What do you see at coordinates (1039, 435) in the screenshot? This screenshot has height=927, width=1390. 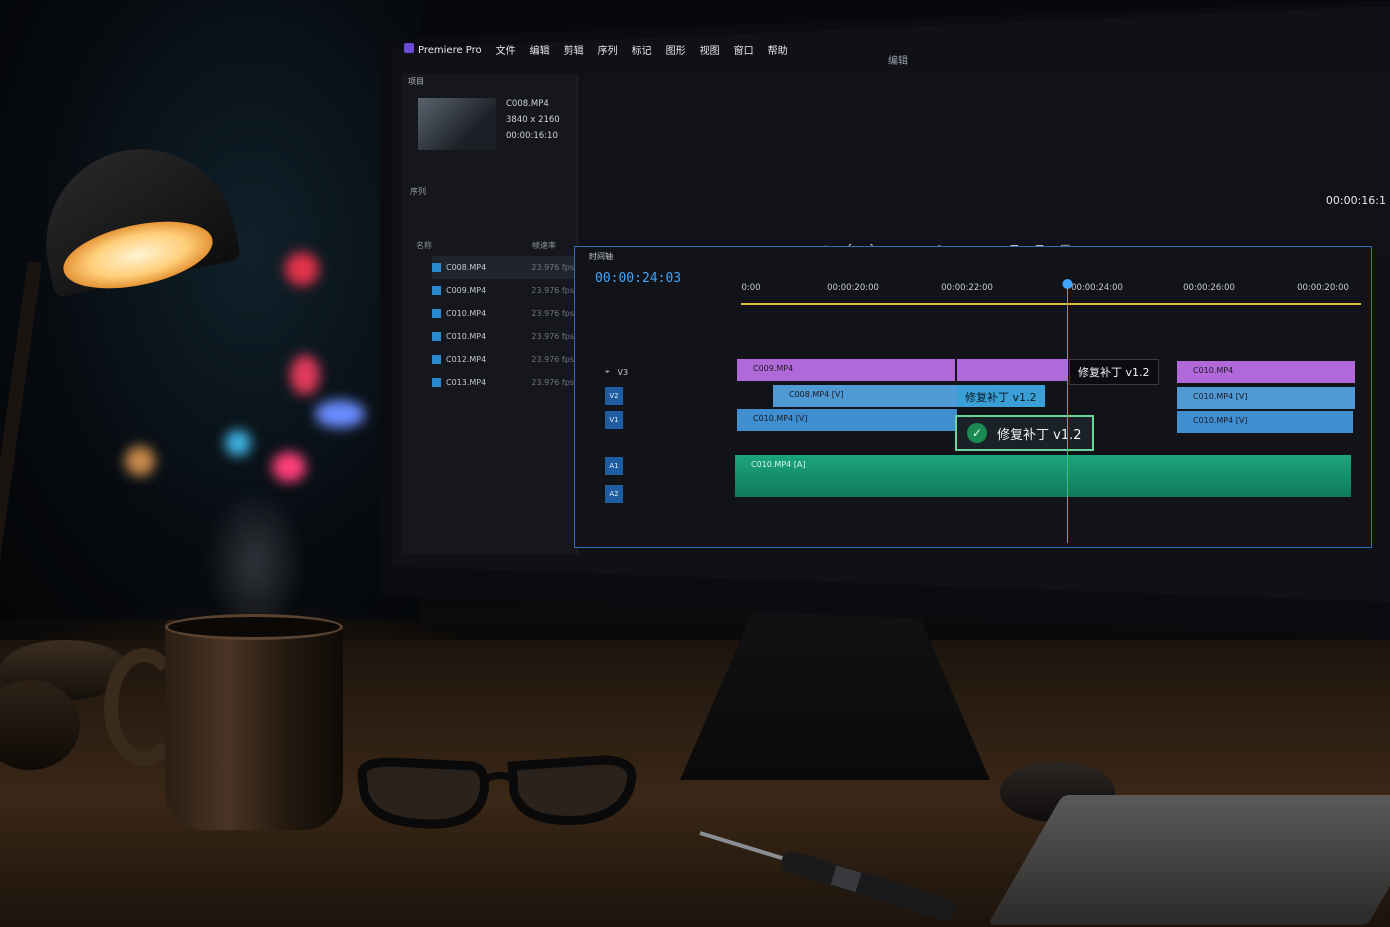 I see `patch-card-label: 修复补丁 v1.2` at bounding box center [1039, 435].